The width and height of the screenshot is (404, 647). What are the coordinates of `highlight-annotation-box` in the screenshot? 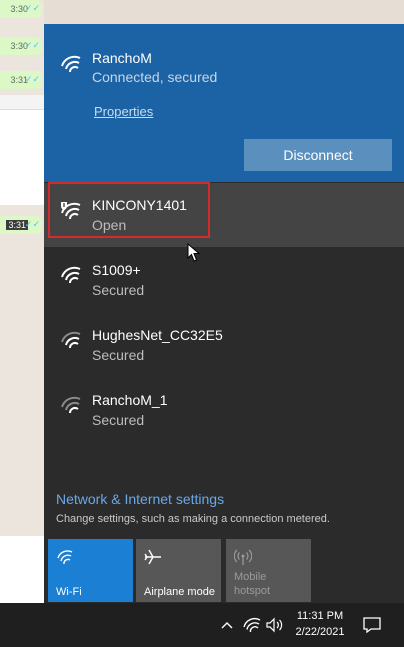 It's located at (129, 210).